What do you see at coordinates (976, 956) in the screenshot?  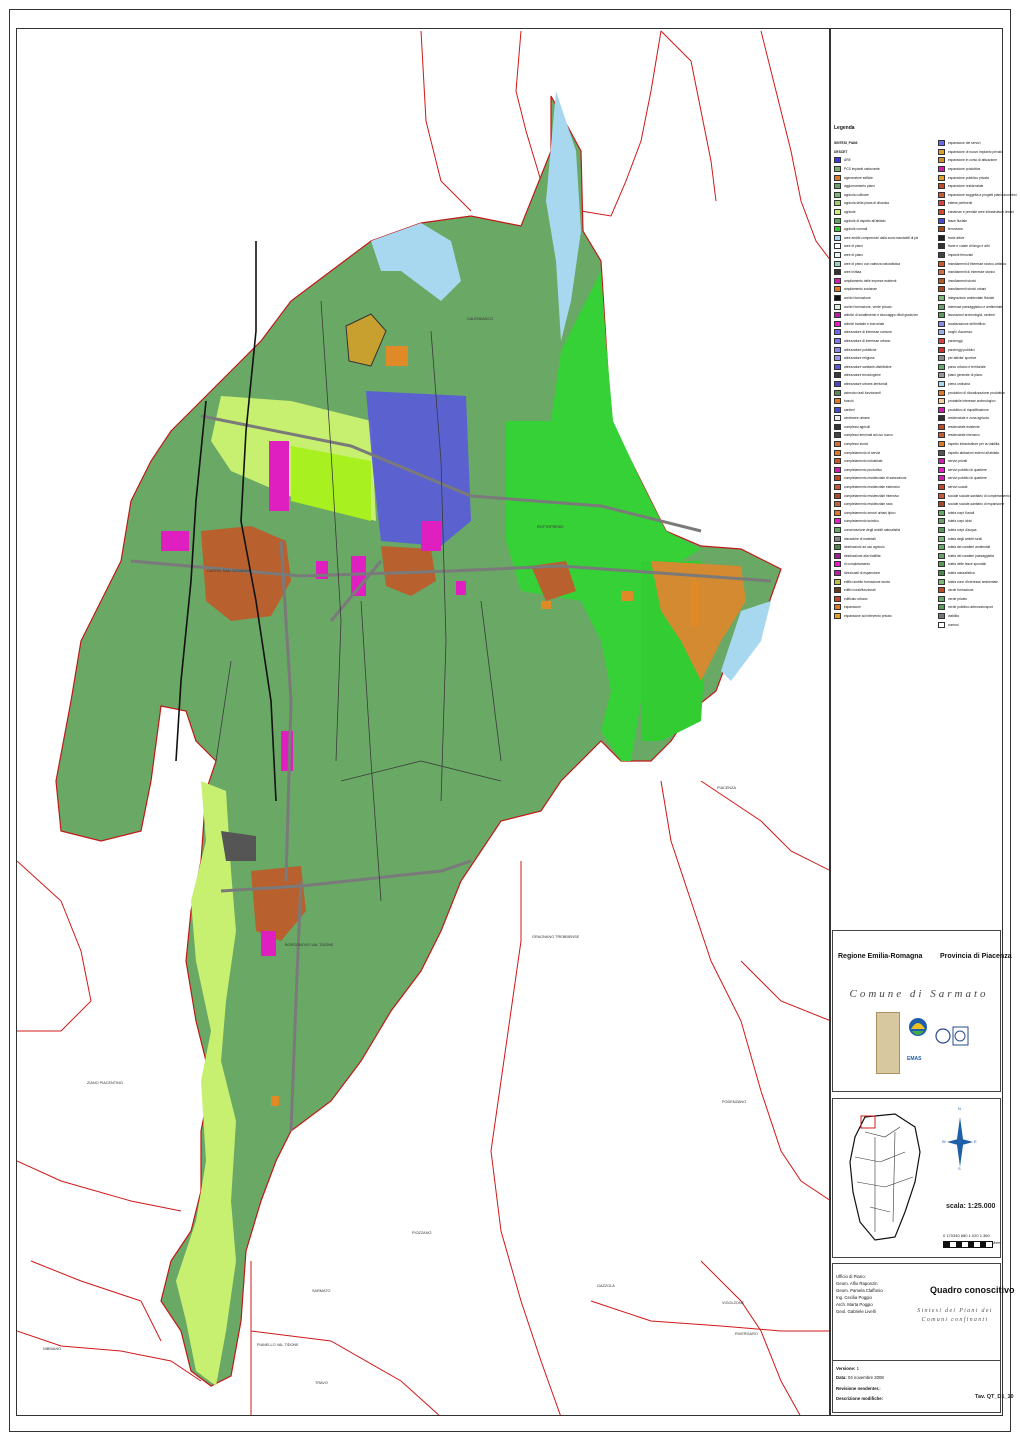 I see `province-label: Provincia di Piacenza` at bounding box center [976, 956].